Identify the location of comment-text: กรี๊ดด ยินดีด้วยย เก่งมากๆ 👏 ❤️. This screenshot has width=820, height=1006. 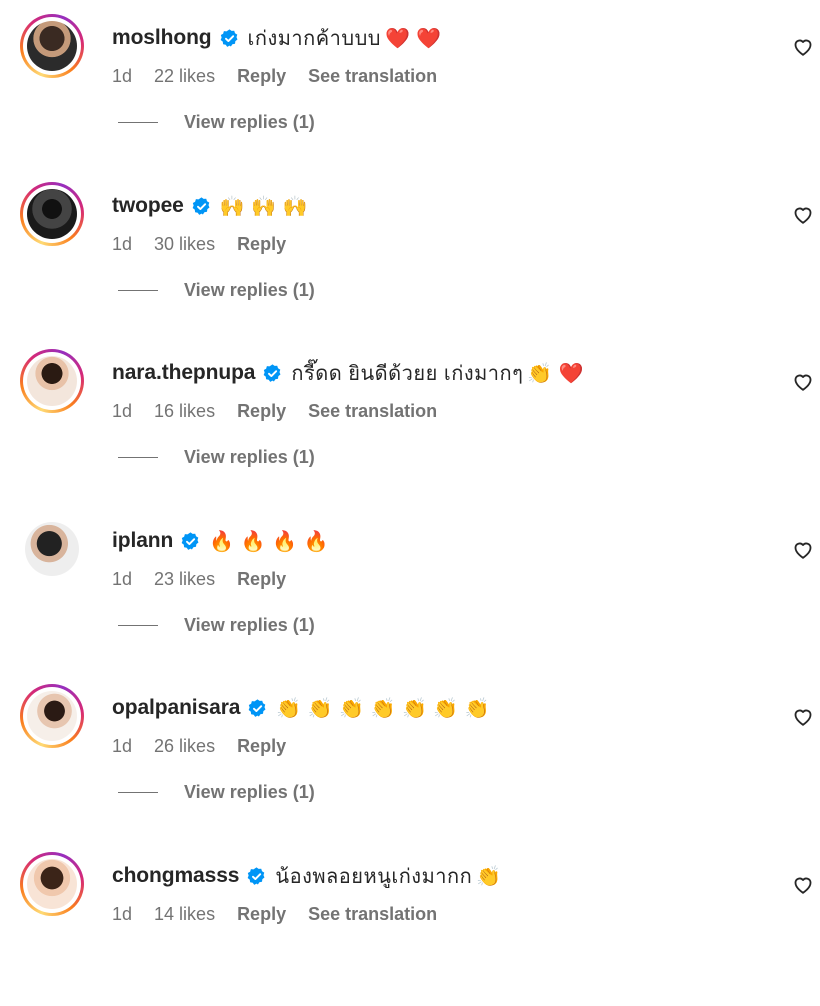
(440, 373).